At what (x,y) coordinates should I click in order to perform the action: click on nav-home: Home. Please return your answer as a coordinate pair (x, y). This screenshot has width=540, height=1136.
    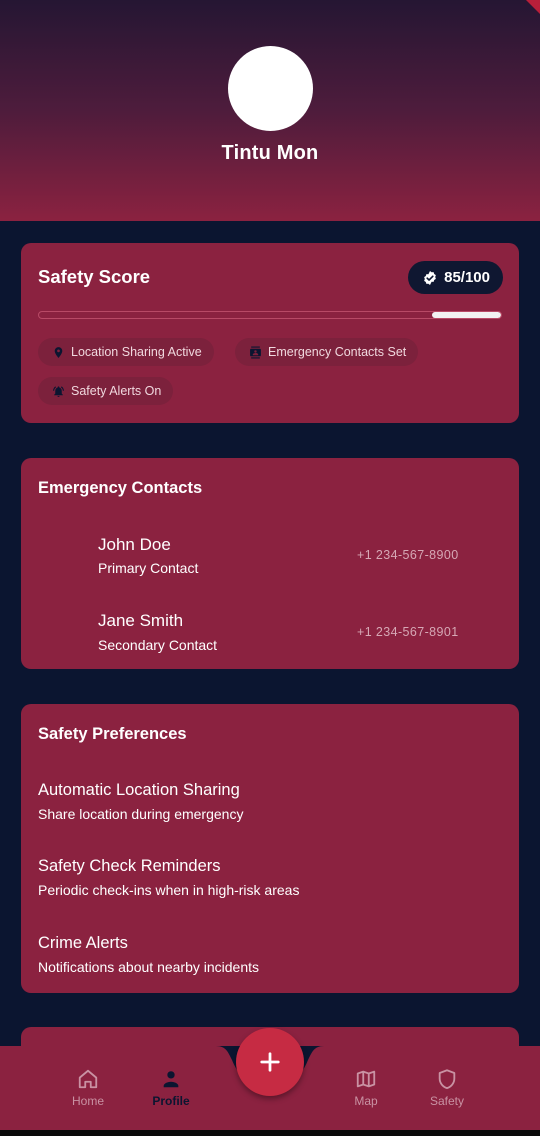
    Looking at the image, I should click on (88, 1088).